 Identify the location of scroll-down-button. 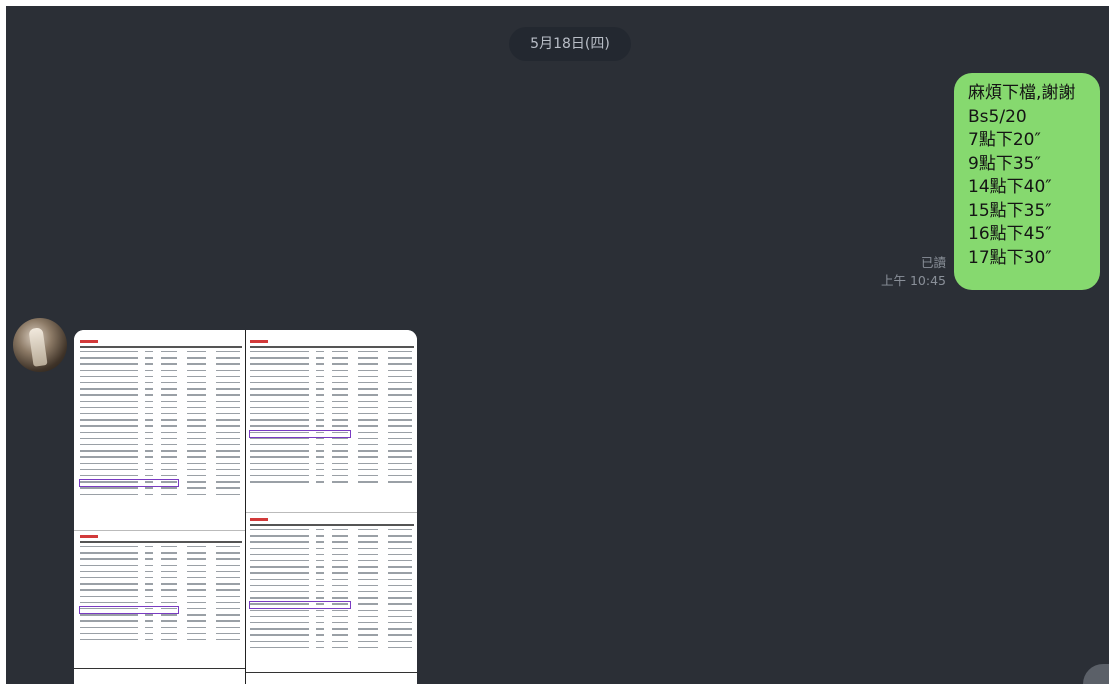
(1096, 674).